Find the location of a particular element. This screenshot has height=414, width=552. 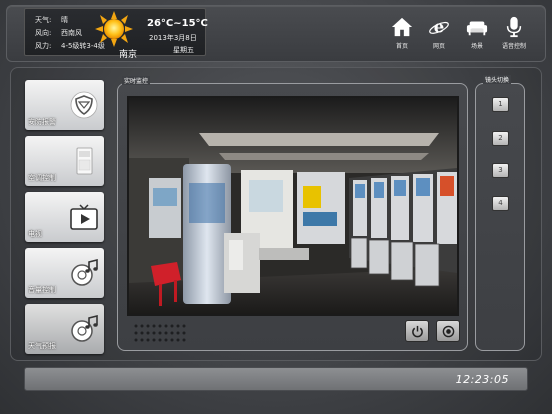

camera-3-button: 3 is located at coordinates (500, 170).